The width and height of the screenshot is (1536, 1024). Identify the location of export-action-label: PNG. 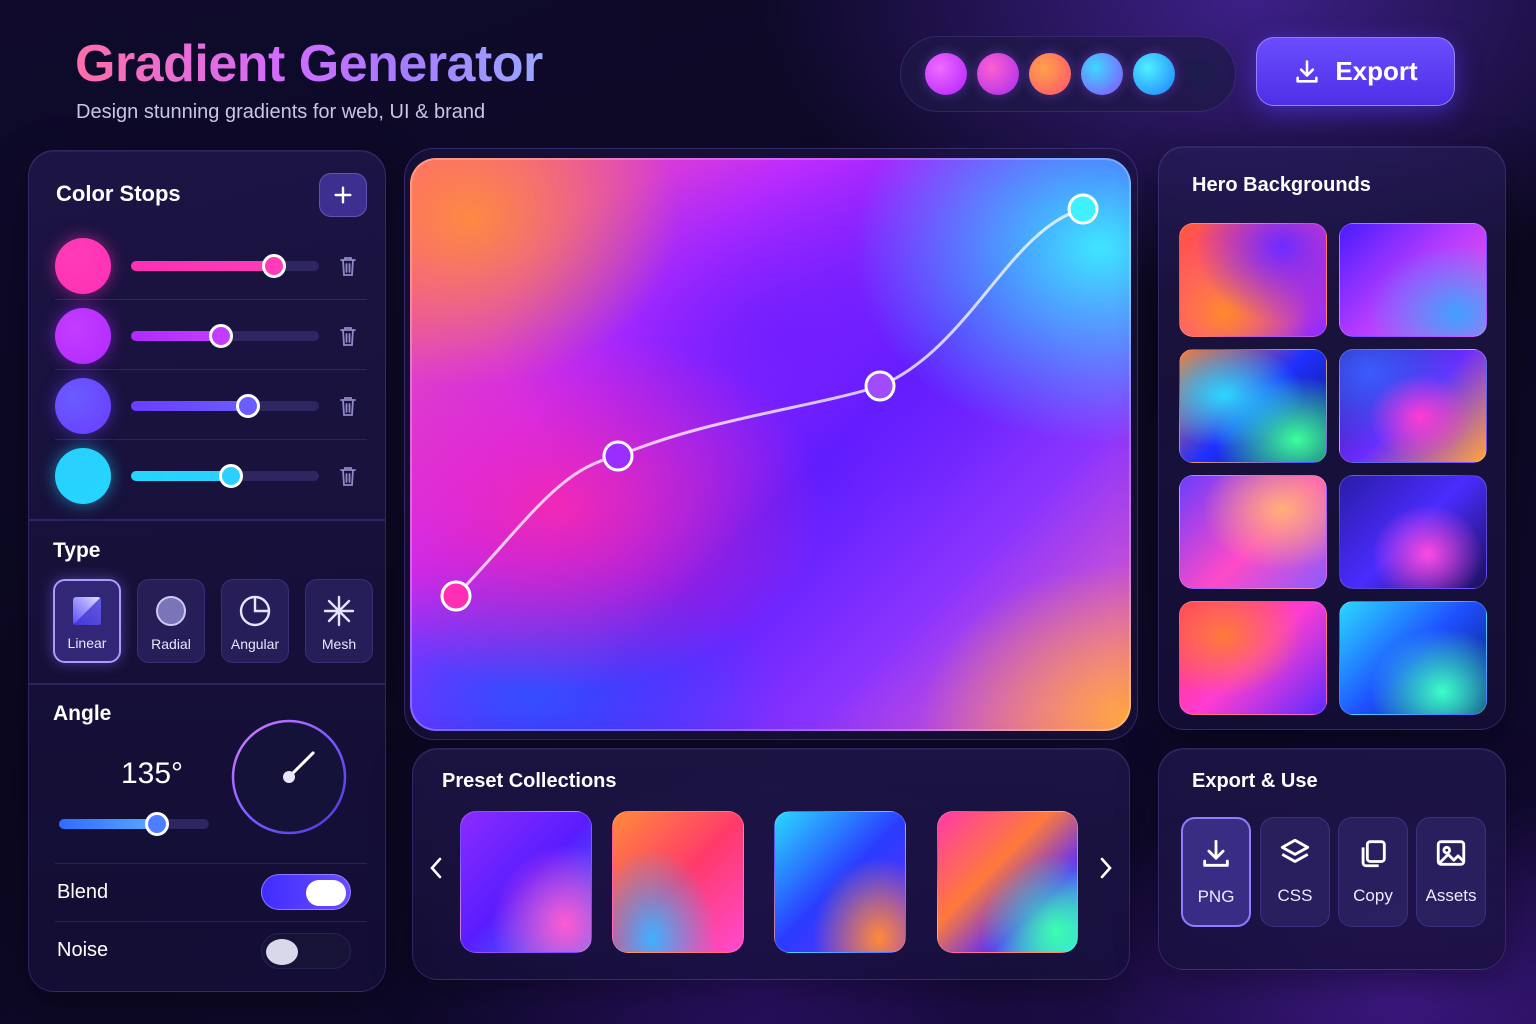
(1216, 896).